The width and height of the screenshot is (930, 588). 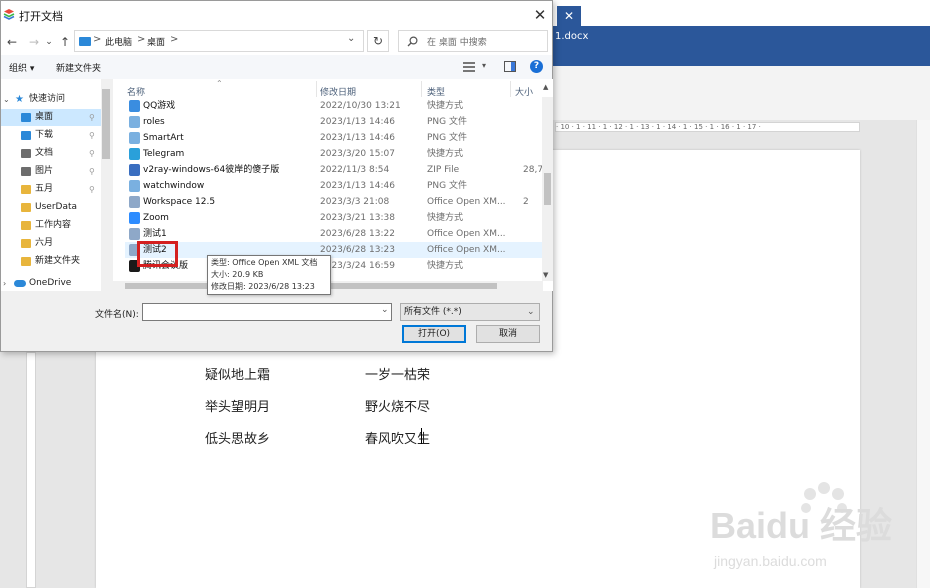 I want to click on cancel-button: 取消, so click(x=508, y=334).